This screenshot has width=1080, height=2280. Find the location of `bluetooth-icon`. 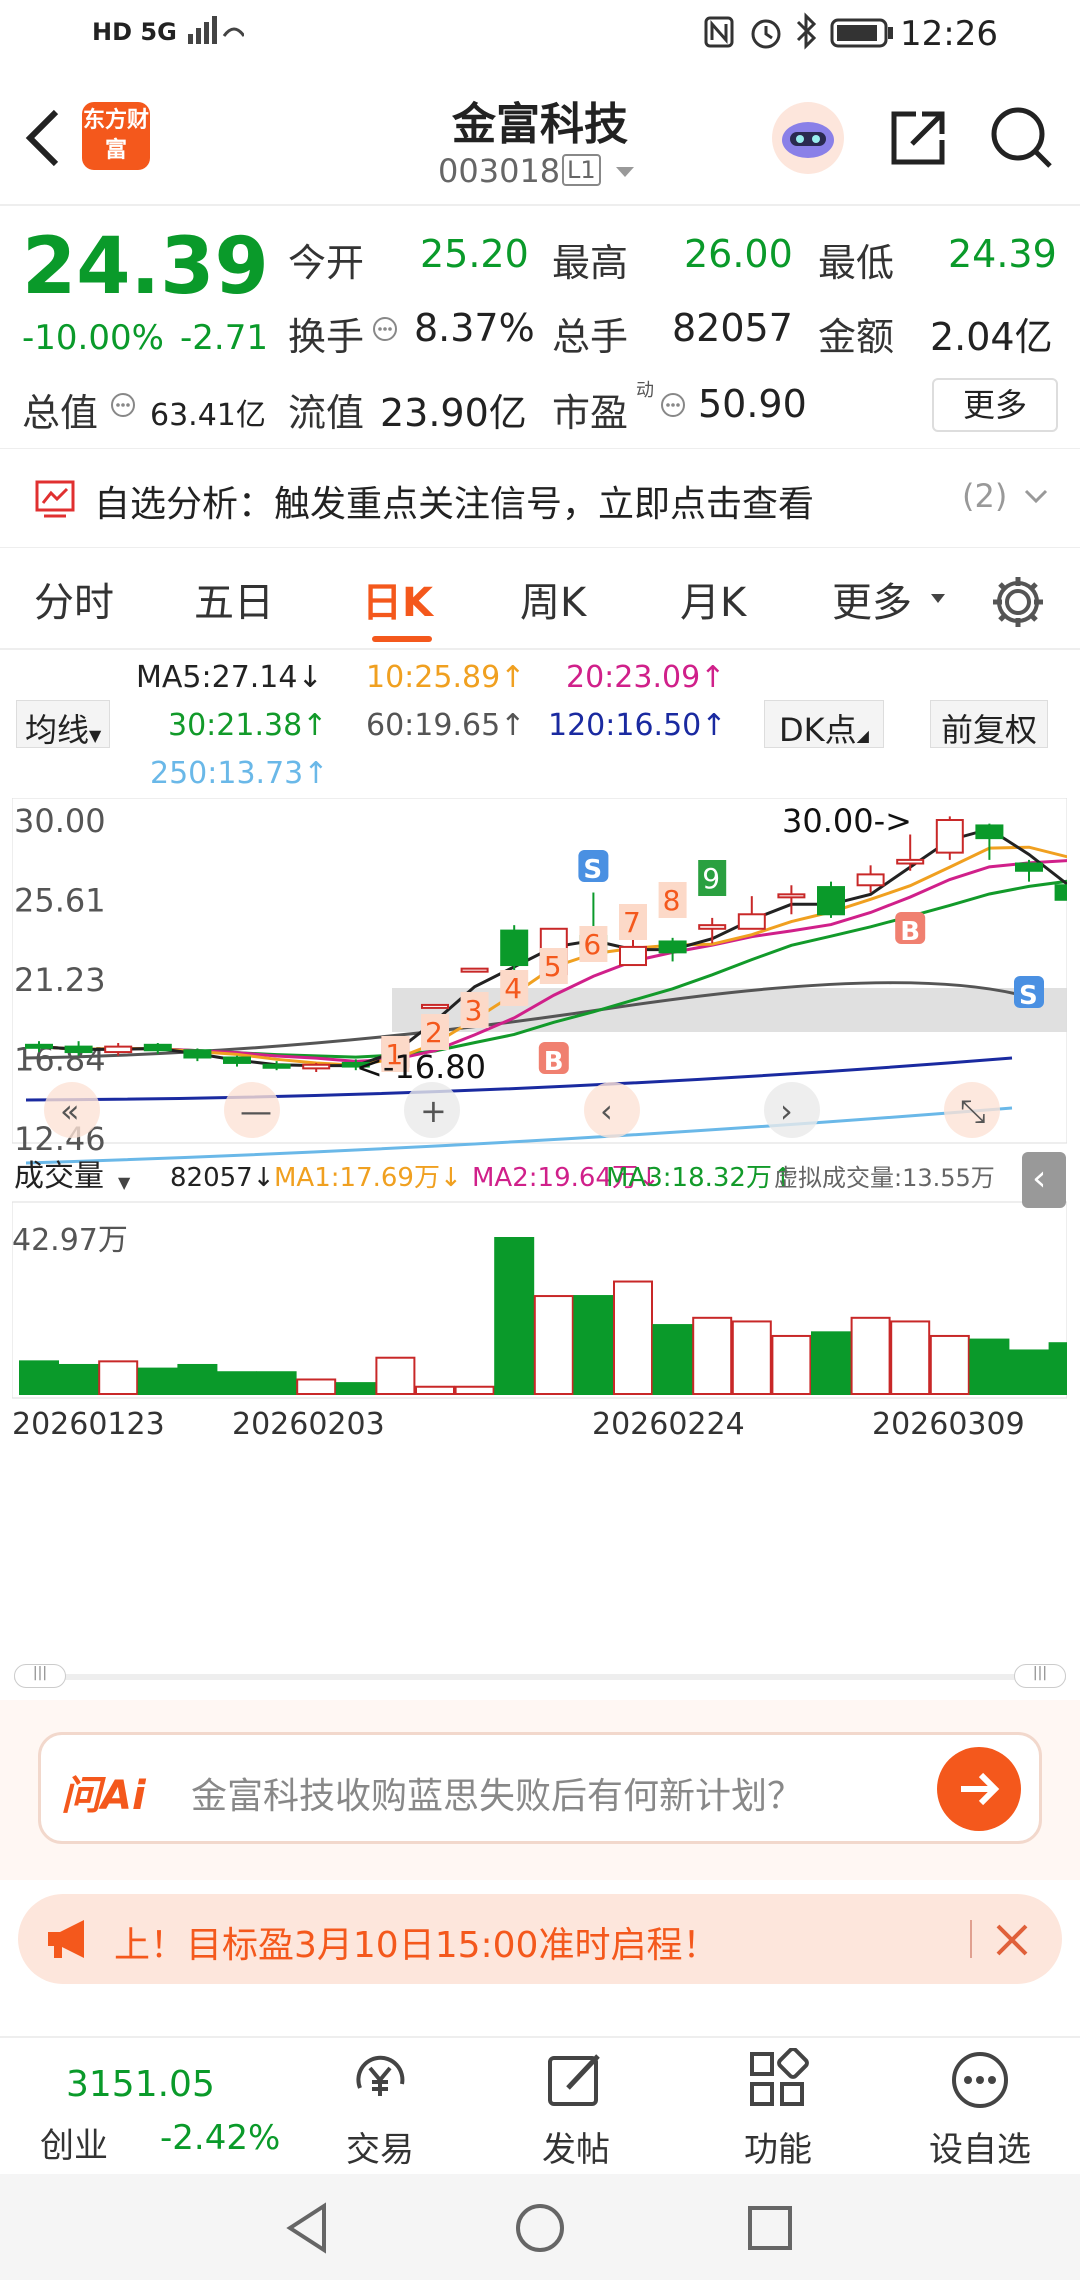

bluetooth-icon is located at coordinates (806, 35).